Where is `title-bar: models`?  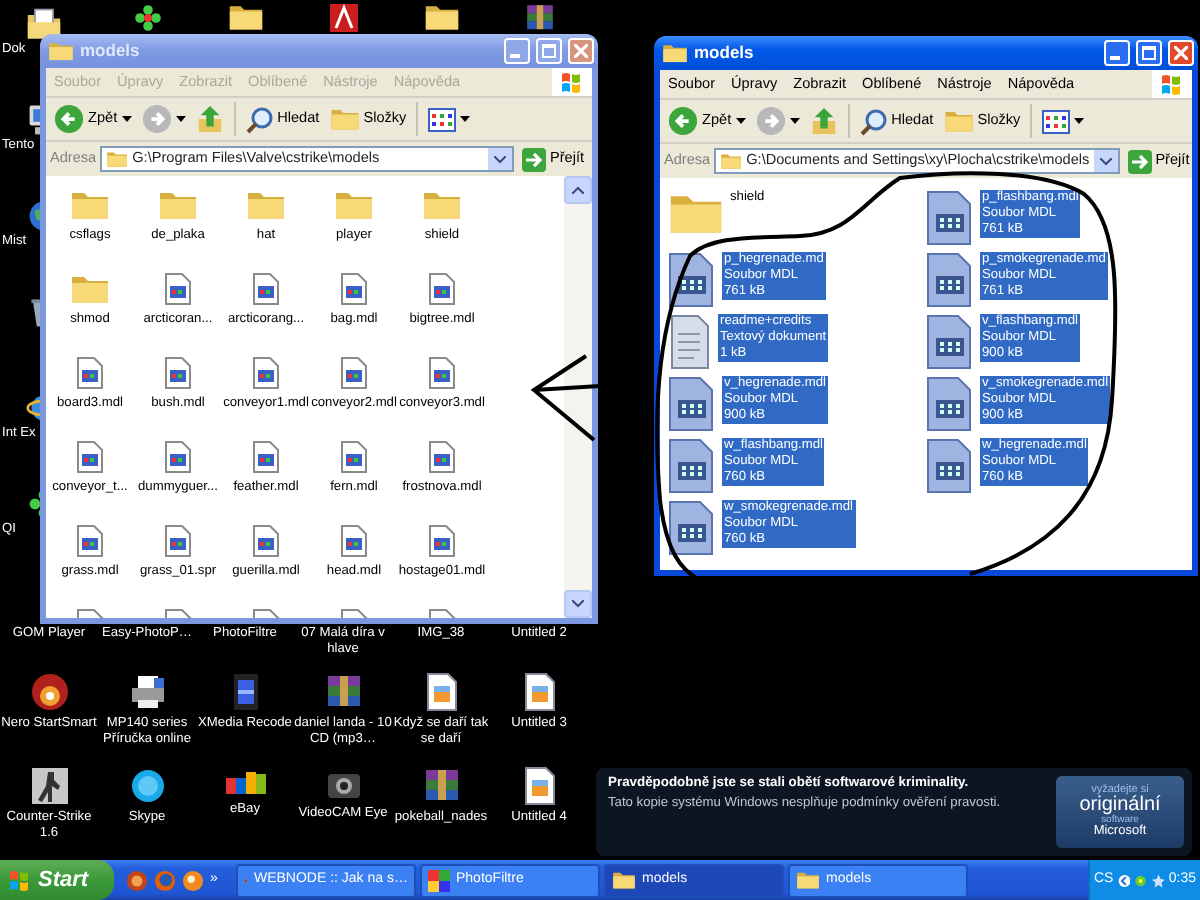
title-bar: models is located at coordinates (926, 53).